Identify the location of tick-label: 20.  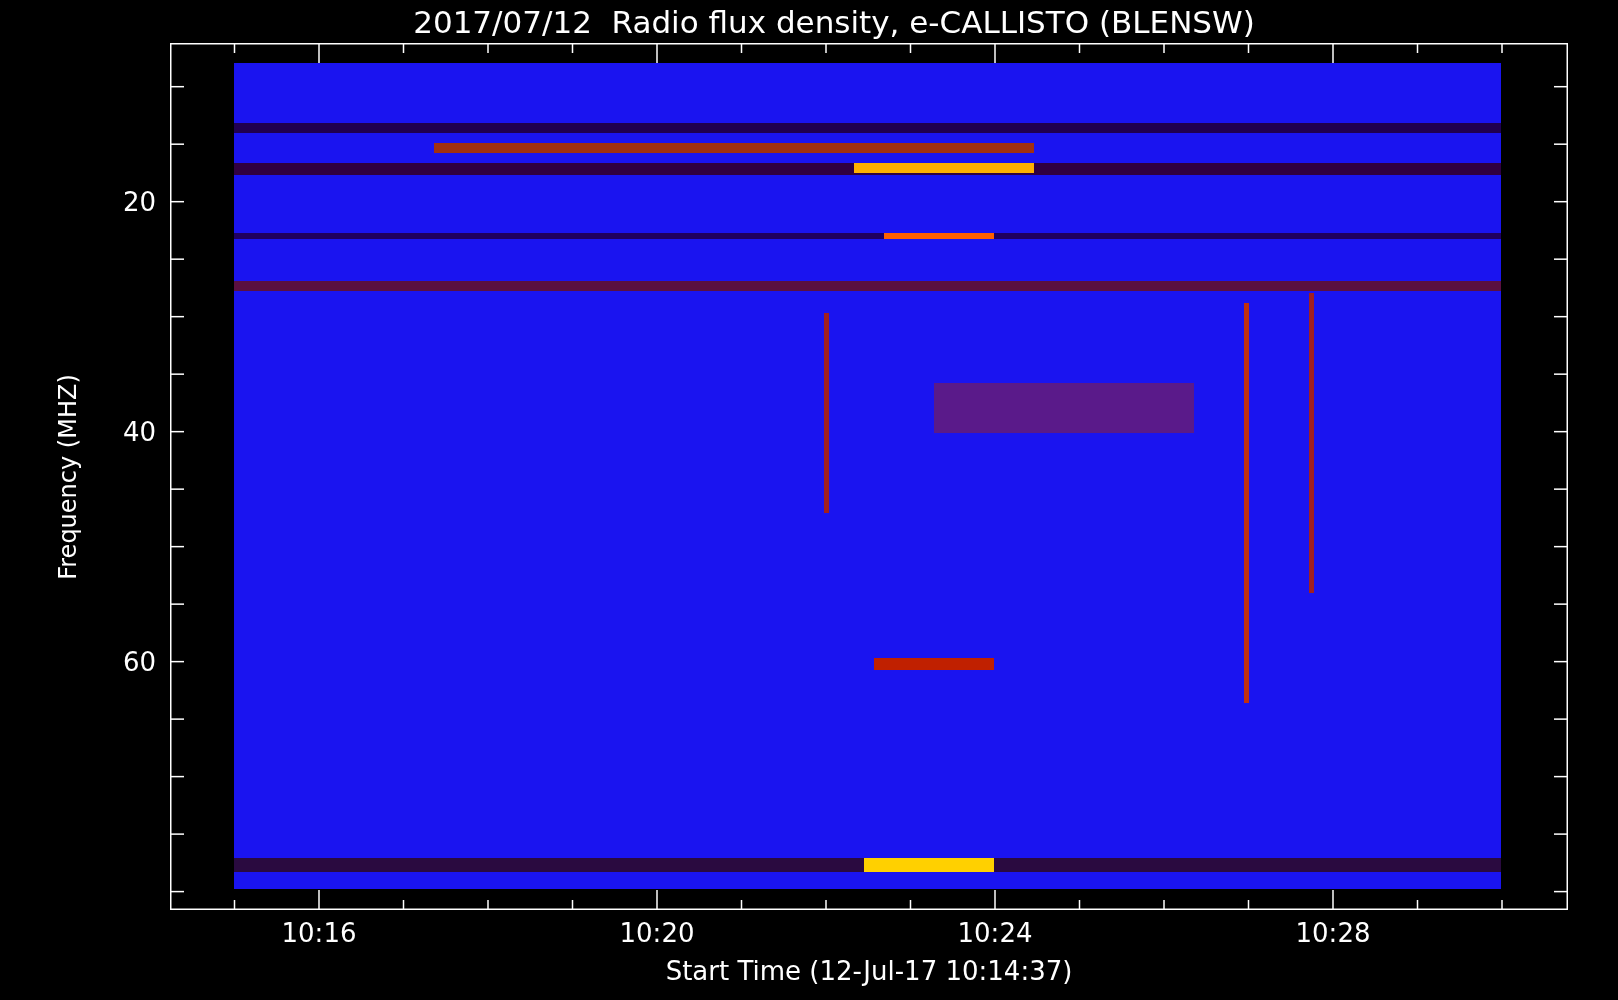
(139, 201).